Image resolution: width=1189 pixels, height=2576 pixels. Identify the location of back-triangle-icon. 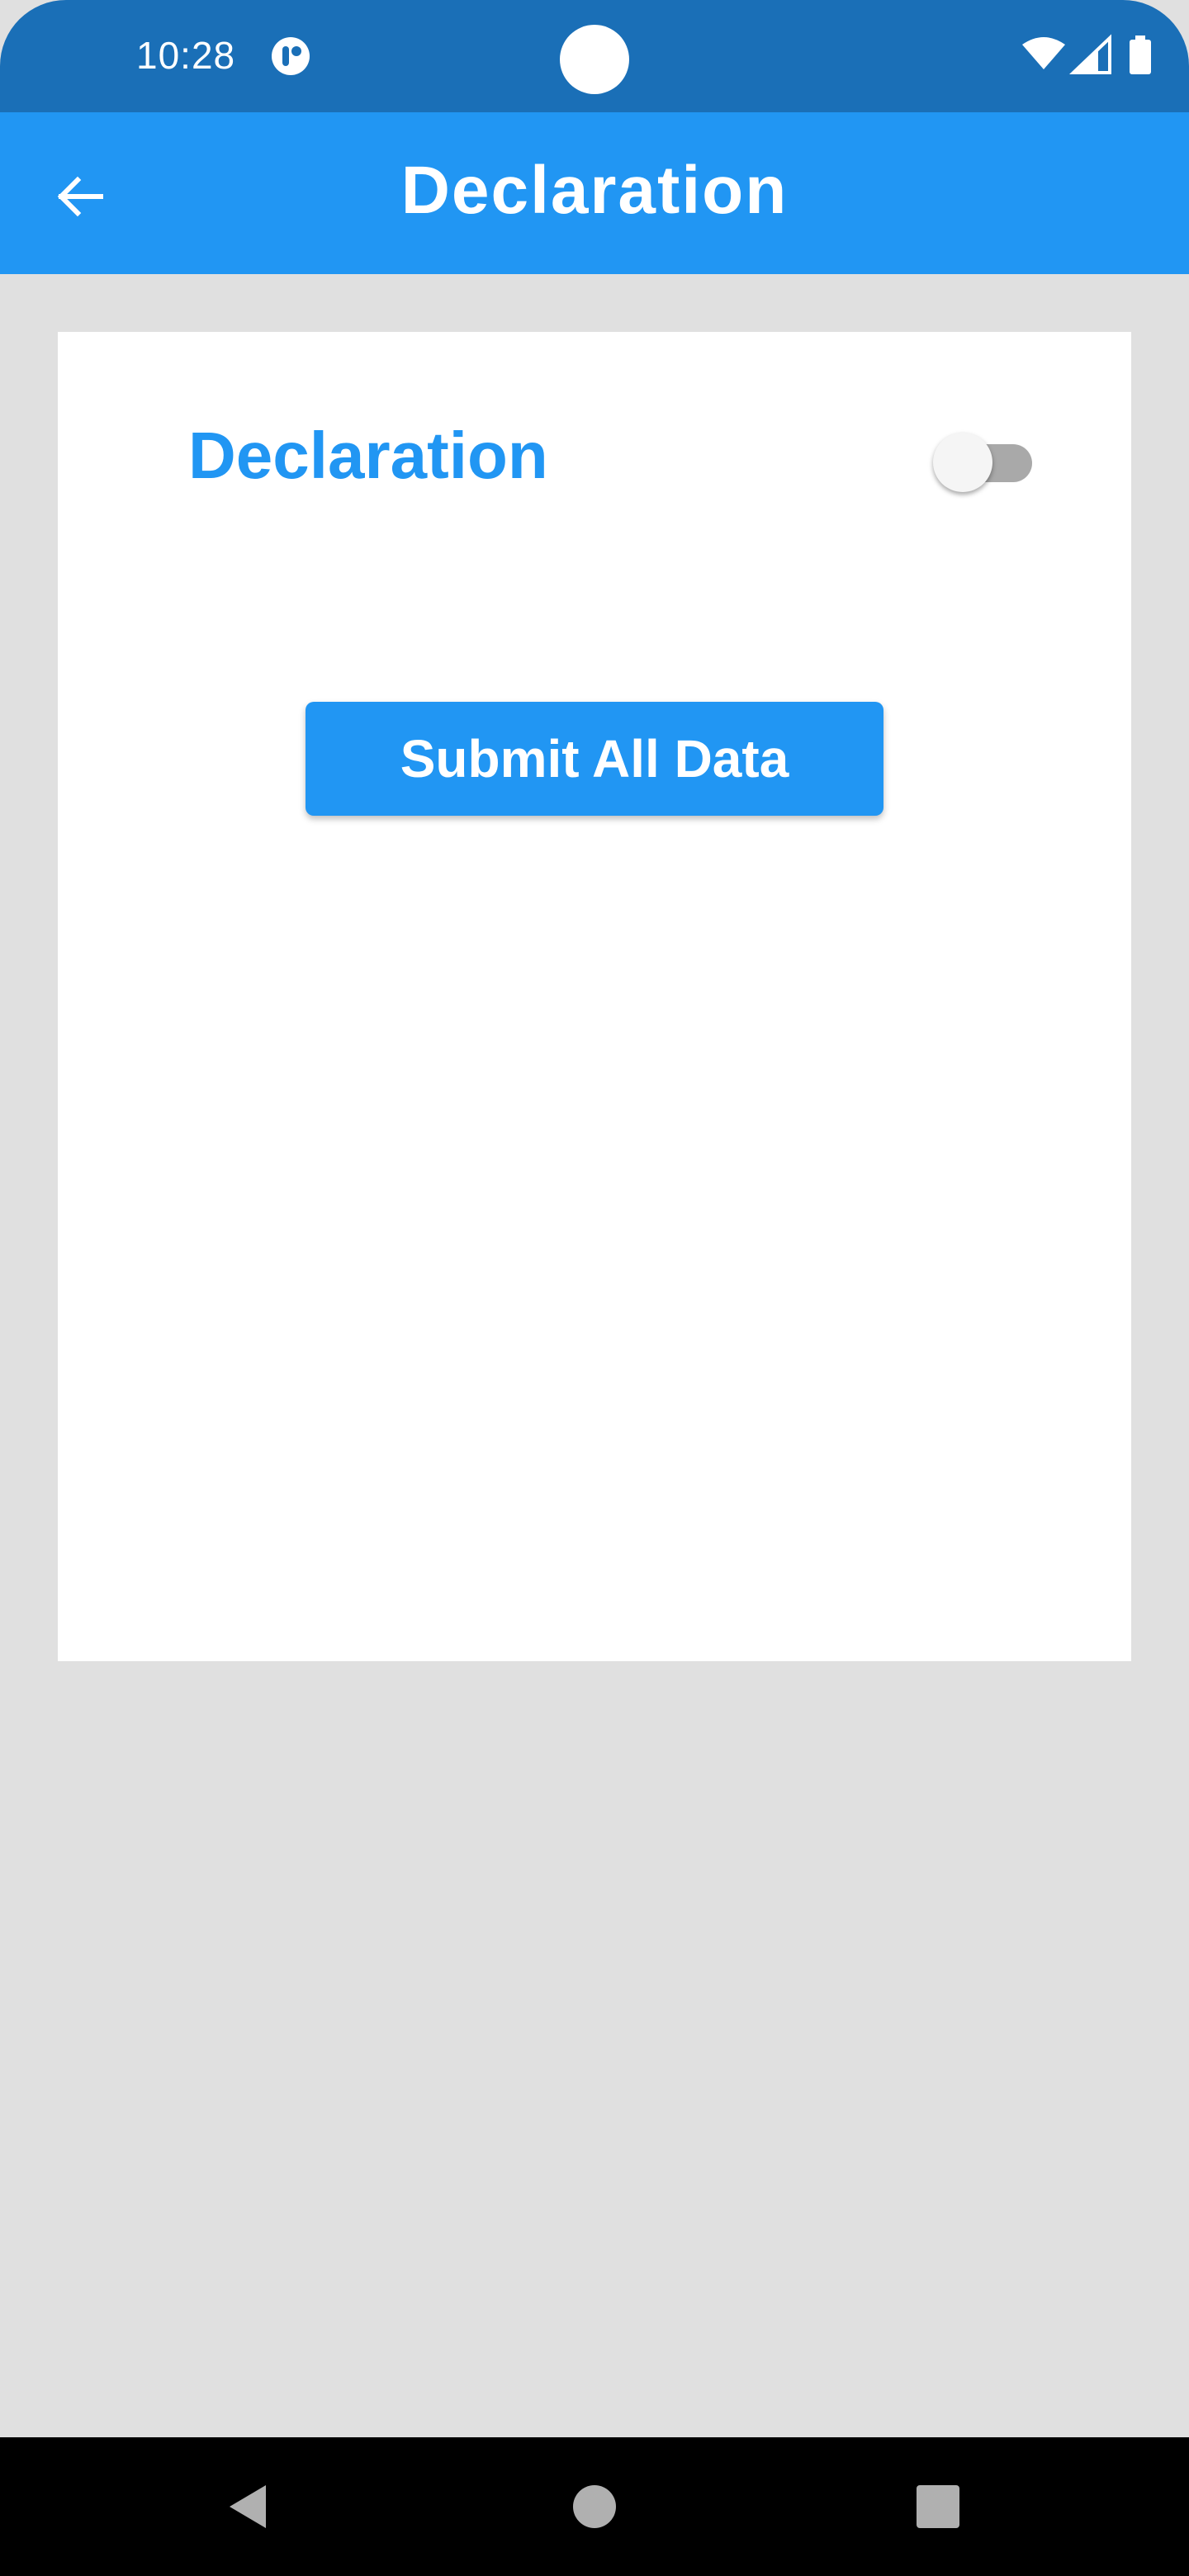
(248, 2506).